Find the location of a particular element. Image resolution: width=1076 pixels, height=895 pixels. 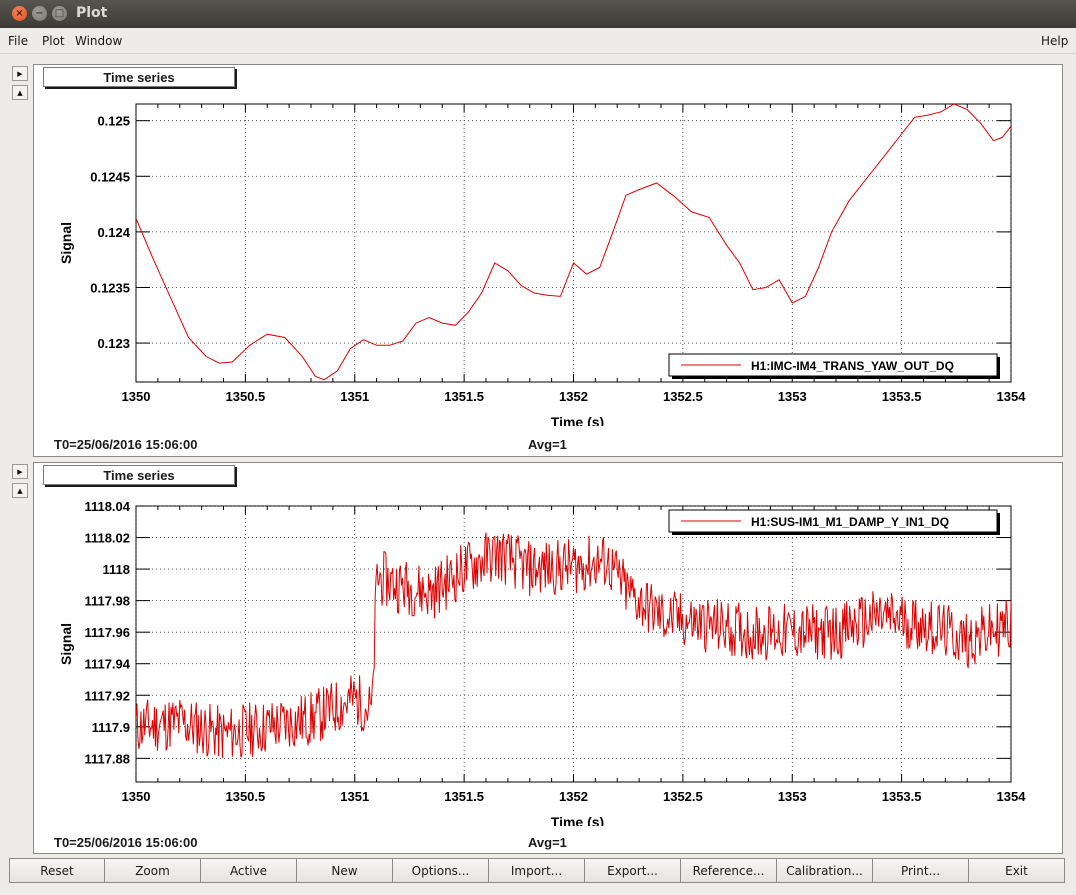

panel-2-avg: Avg=1 is located at coordinates (547, 842).